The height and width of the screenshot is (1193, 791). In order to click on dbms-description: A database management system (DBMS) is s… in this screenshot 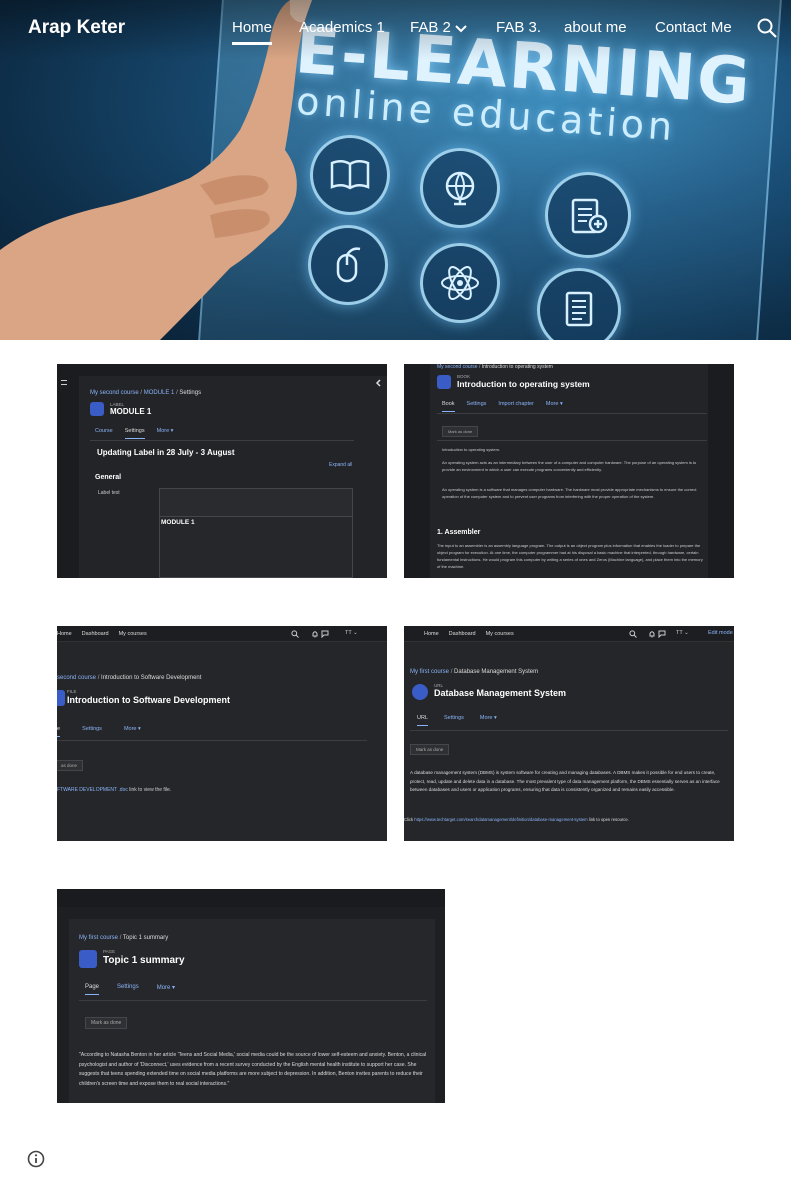, I will do `click(565, 781)`.